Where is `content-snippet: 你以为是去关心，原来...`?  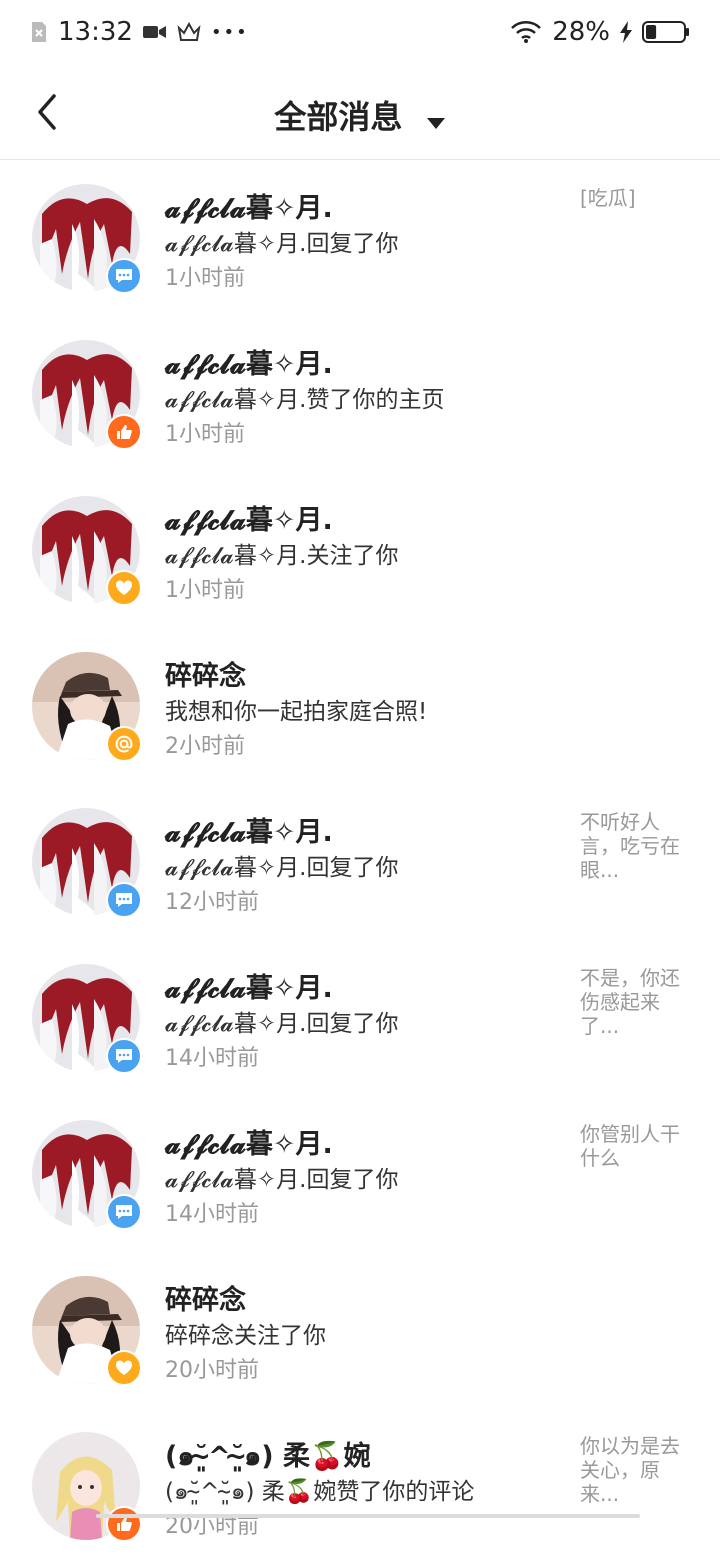
content-snippet: 你以为是去关心，原来... is located at coordinates (635, 1470).